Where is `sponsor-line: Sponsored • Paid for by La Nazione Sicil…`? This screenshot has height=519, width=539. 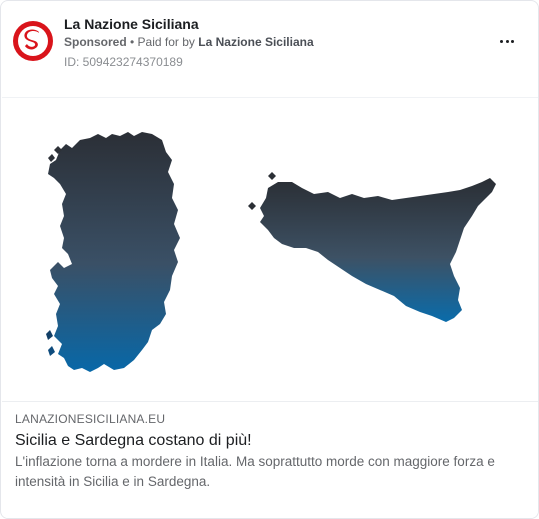 sponsor-line: Sponsored • Paid for by La Nazione Sicil… is located at coordinates (189, 42).